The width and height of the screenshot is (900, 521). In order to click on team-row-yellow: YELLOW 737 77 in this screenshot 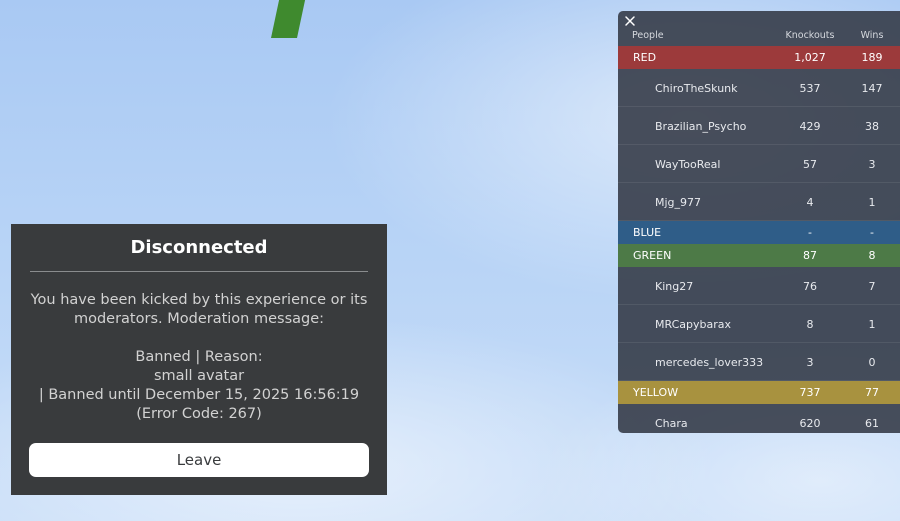, I will do `click(759, 392)`.